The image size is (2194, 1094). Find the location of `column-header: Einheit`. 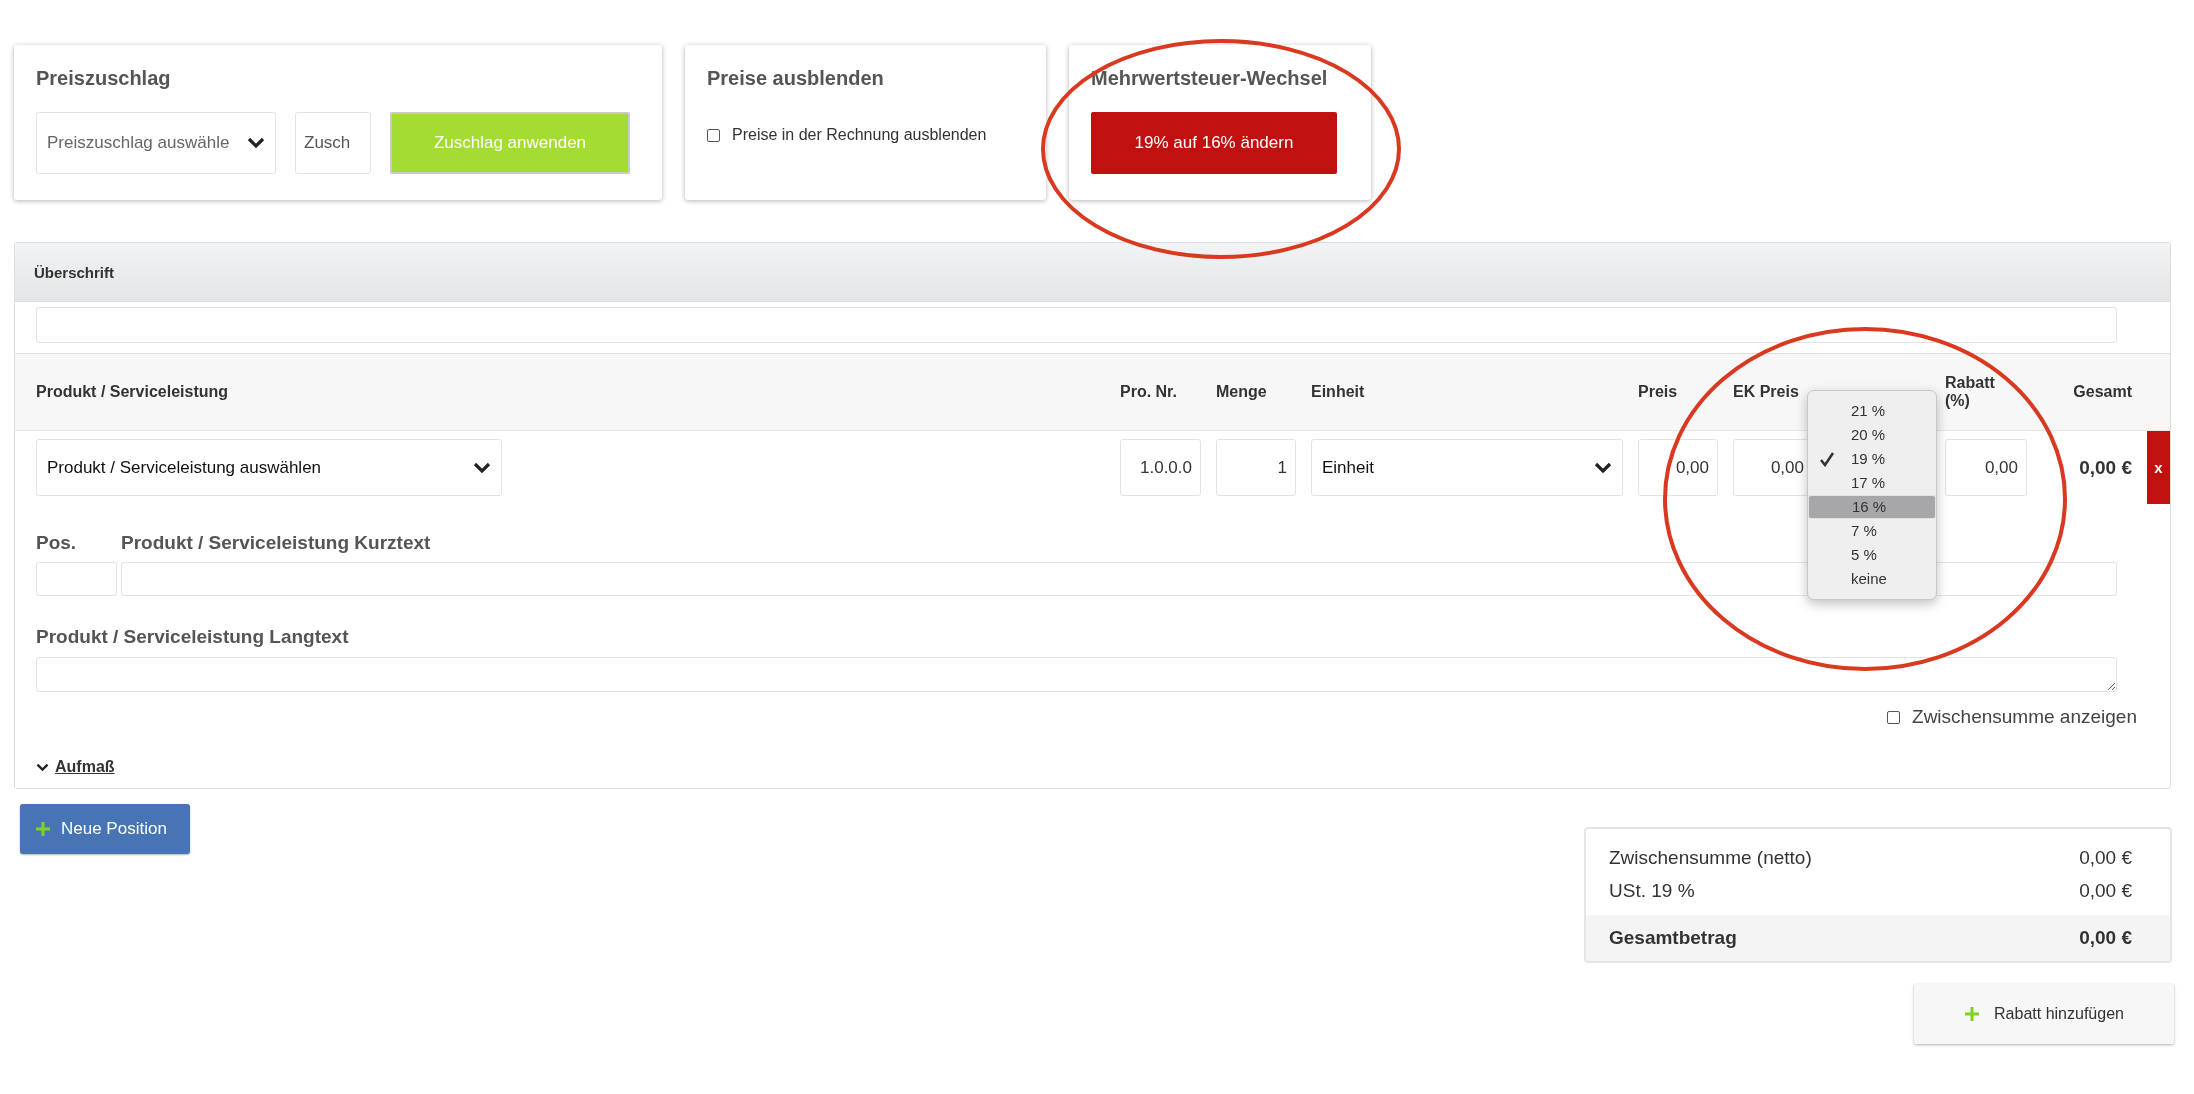

column-header: Einheit is located at coordinates (1338, 392).